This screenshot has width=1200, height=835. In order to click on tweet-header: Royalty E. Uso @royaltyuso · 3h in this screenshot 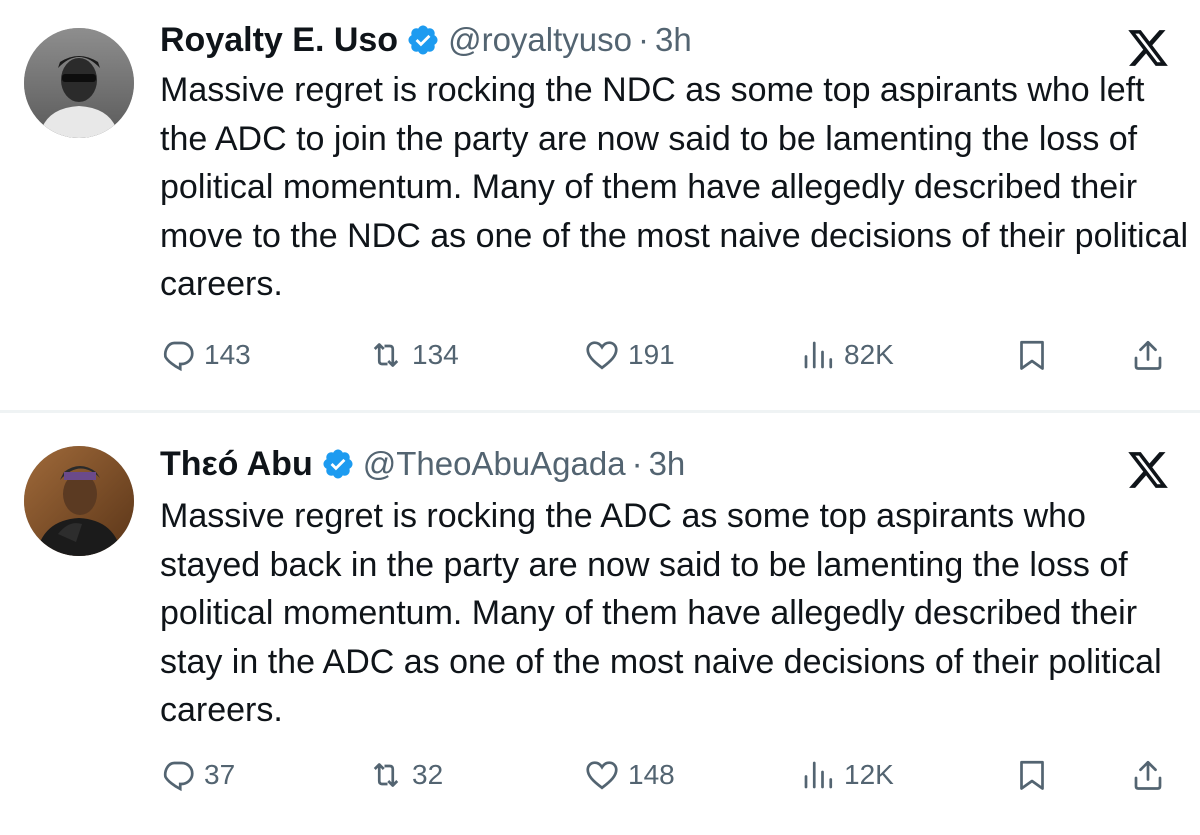, I will do `click(426, 40)`.